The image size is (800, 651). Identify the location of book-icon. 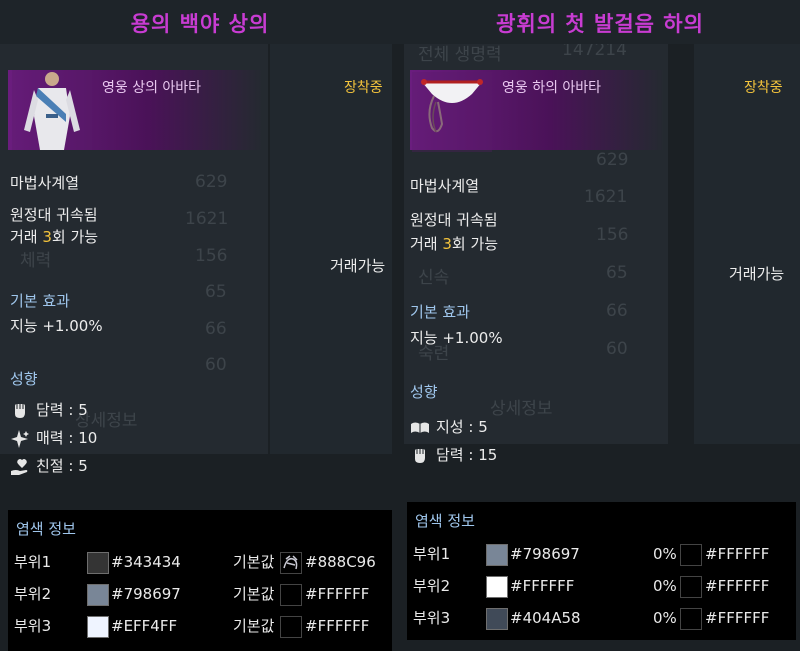
(420, 427).